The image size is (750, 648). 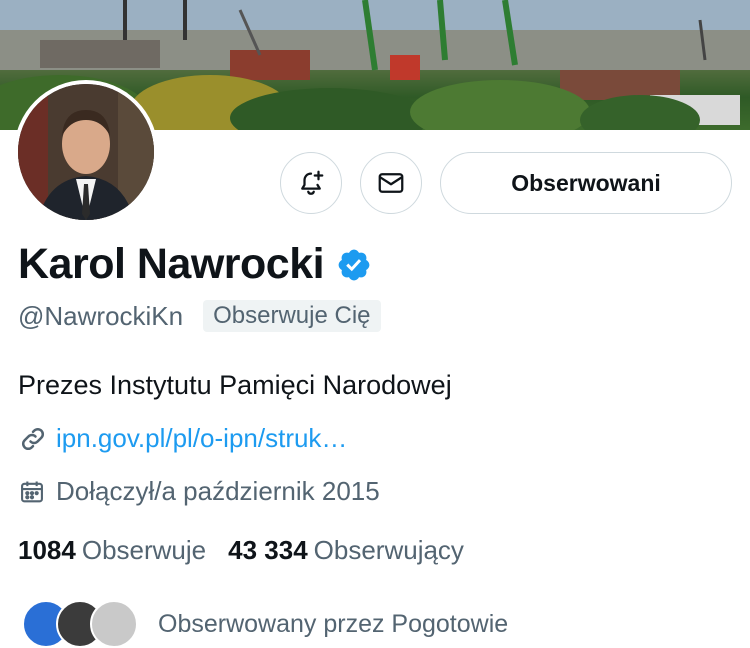 I want to click on message-button, so click(x=391, y=183).